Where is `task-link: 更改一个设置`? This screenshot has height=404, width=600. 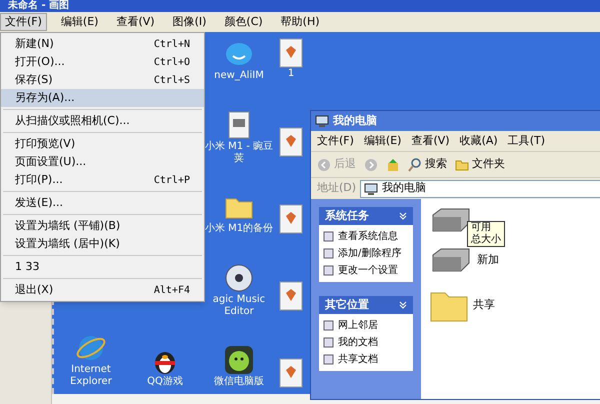 task-link: 更改一个设置 is located at coordinates (368, 270).